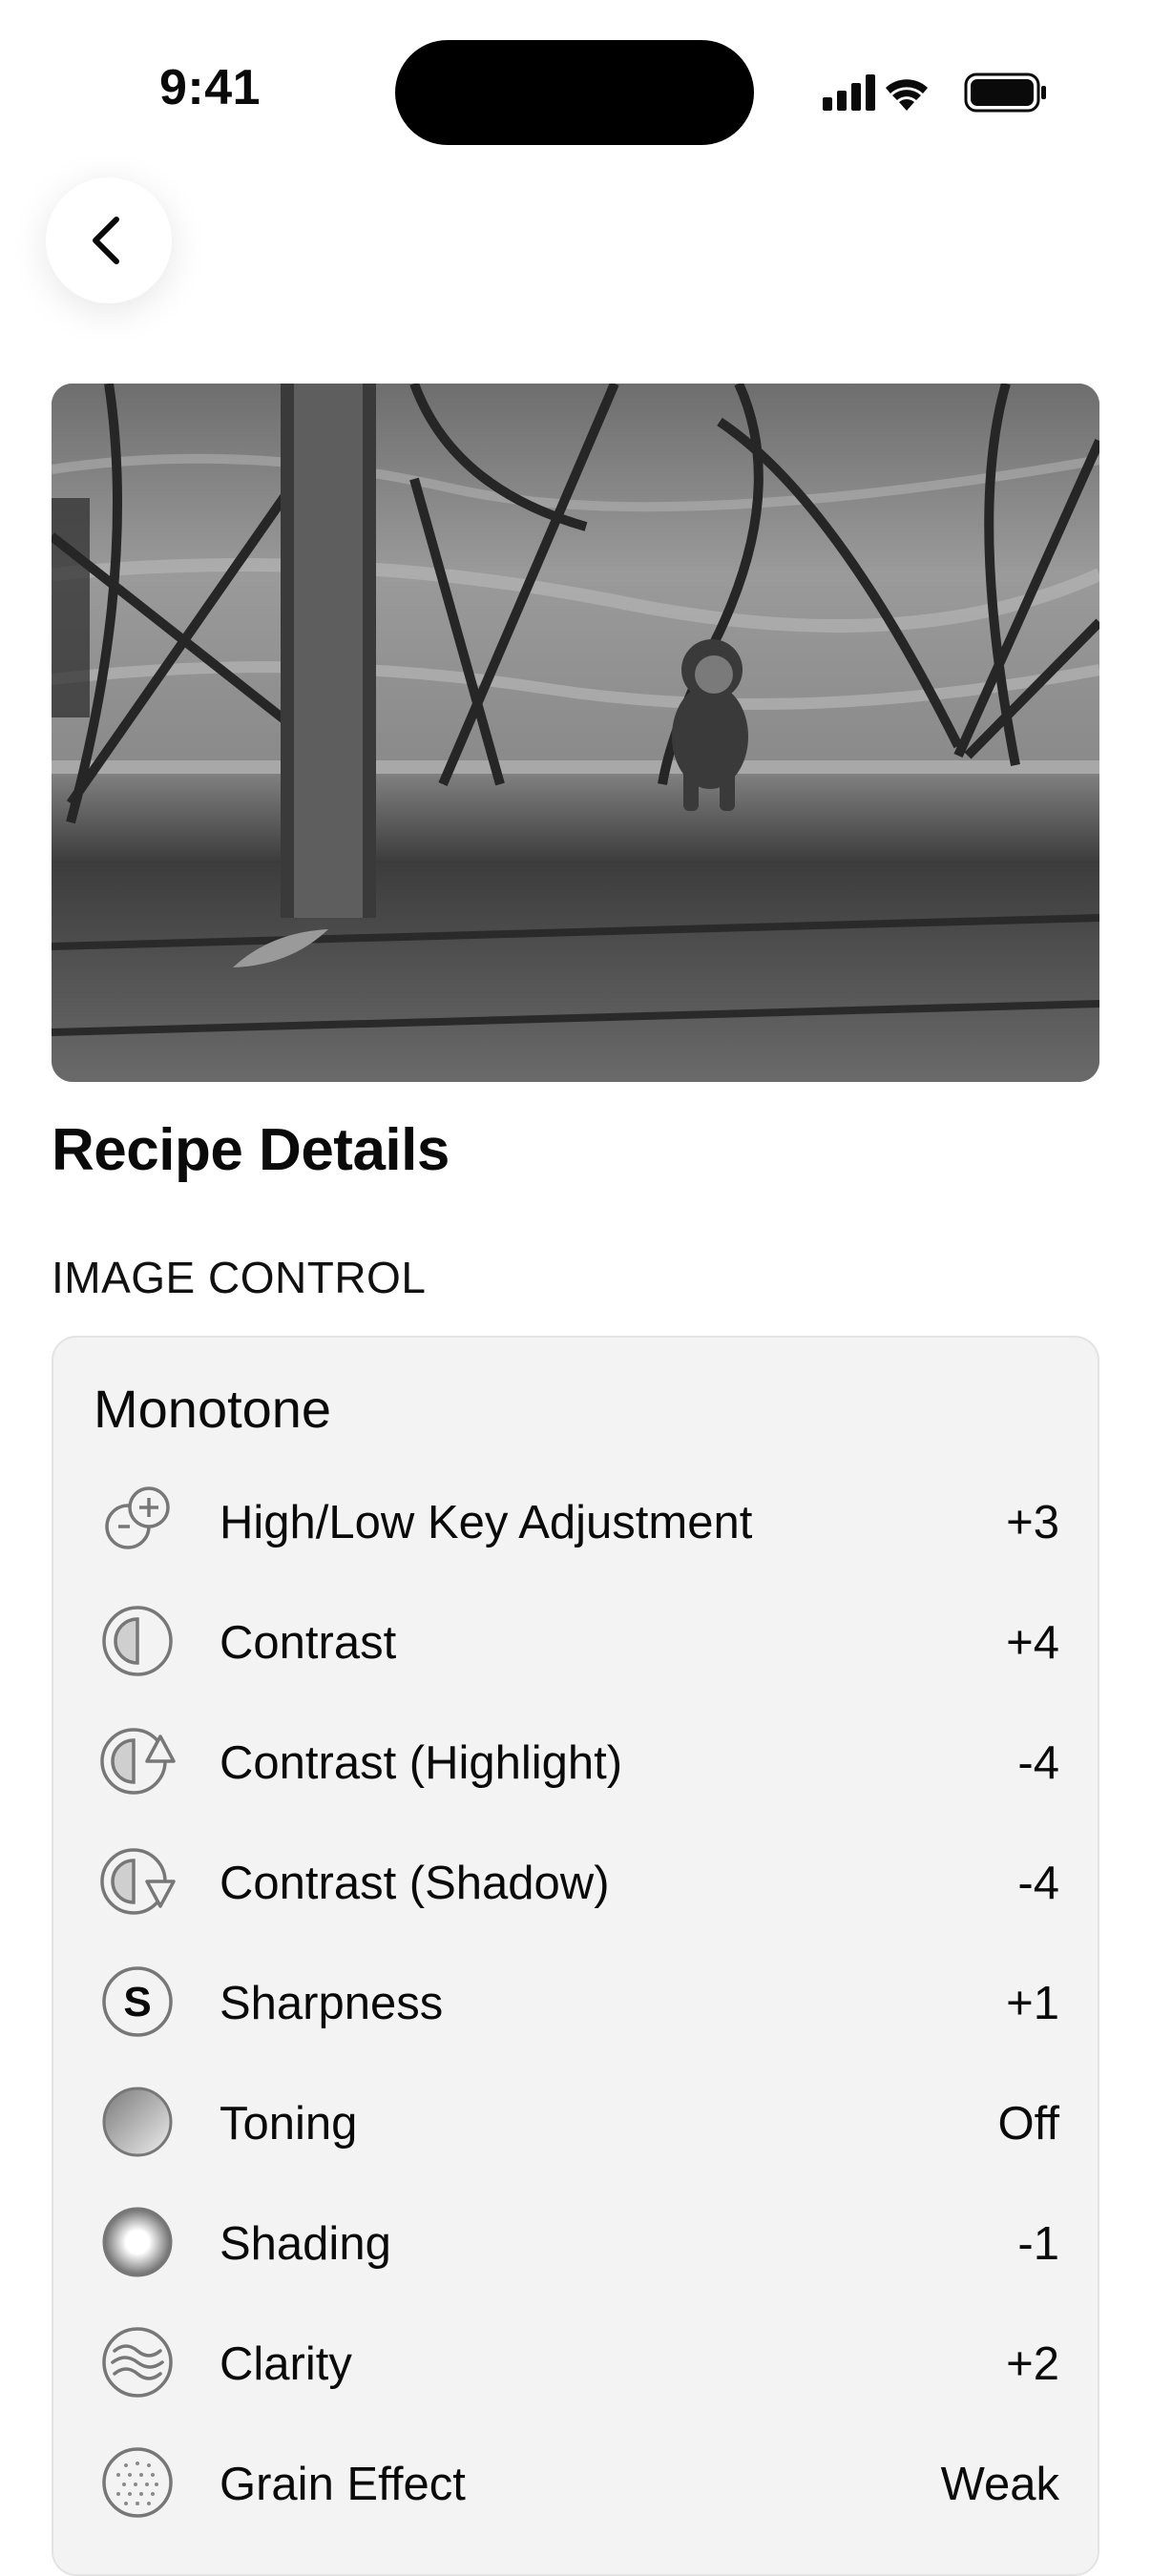 The height and width of the screenshot is (2576, 1151). I want to click on dynamic-island, so click(574, 92).